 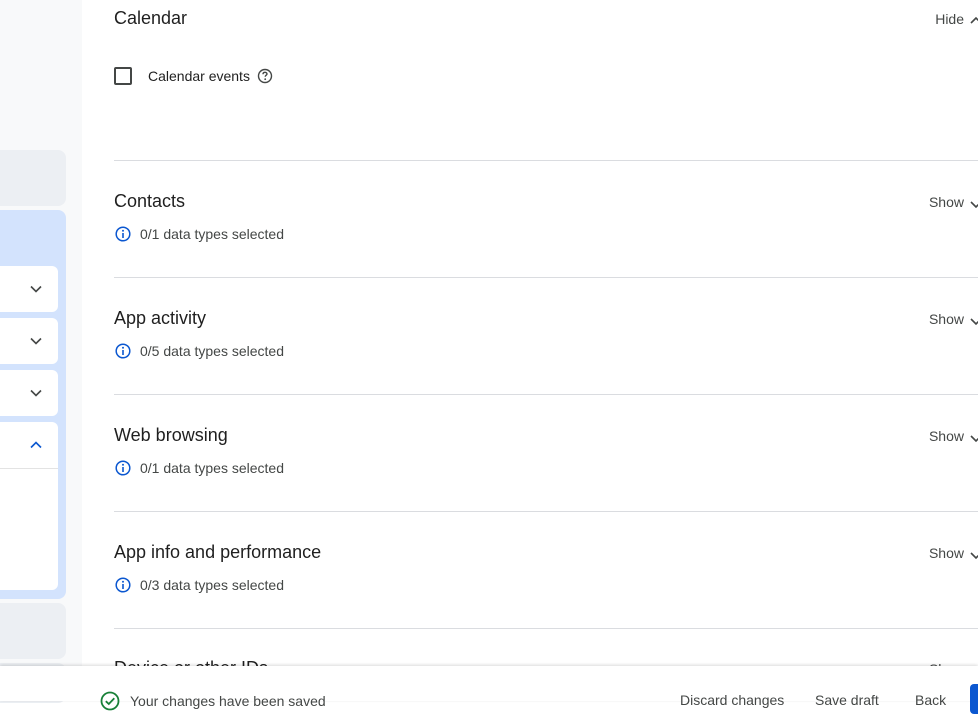 What do you see at coordinates (265, 76) in the screenshot?
I see `help-circle-icon` at bounding box center [265, 76].